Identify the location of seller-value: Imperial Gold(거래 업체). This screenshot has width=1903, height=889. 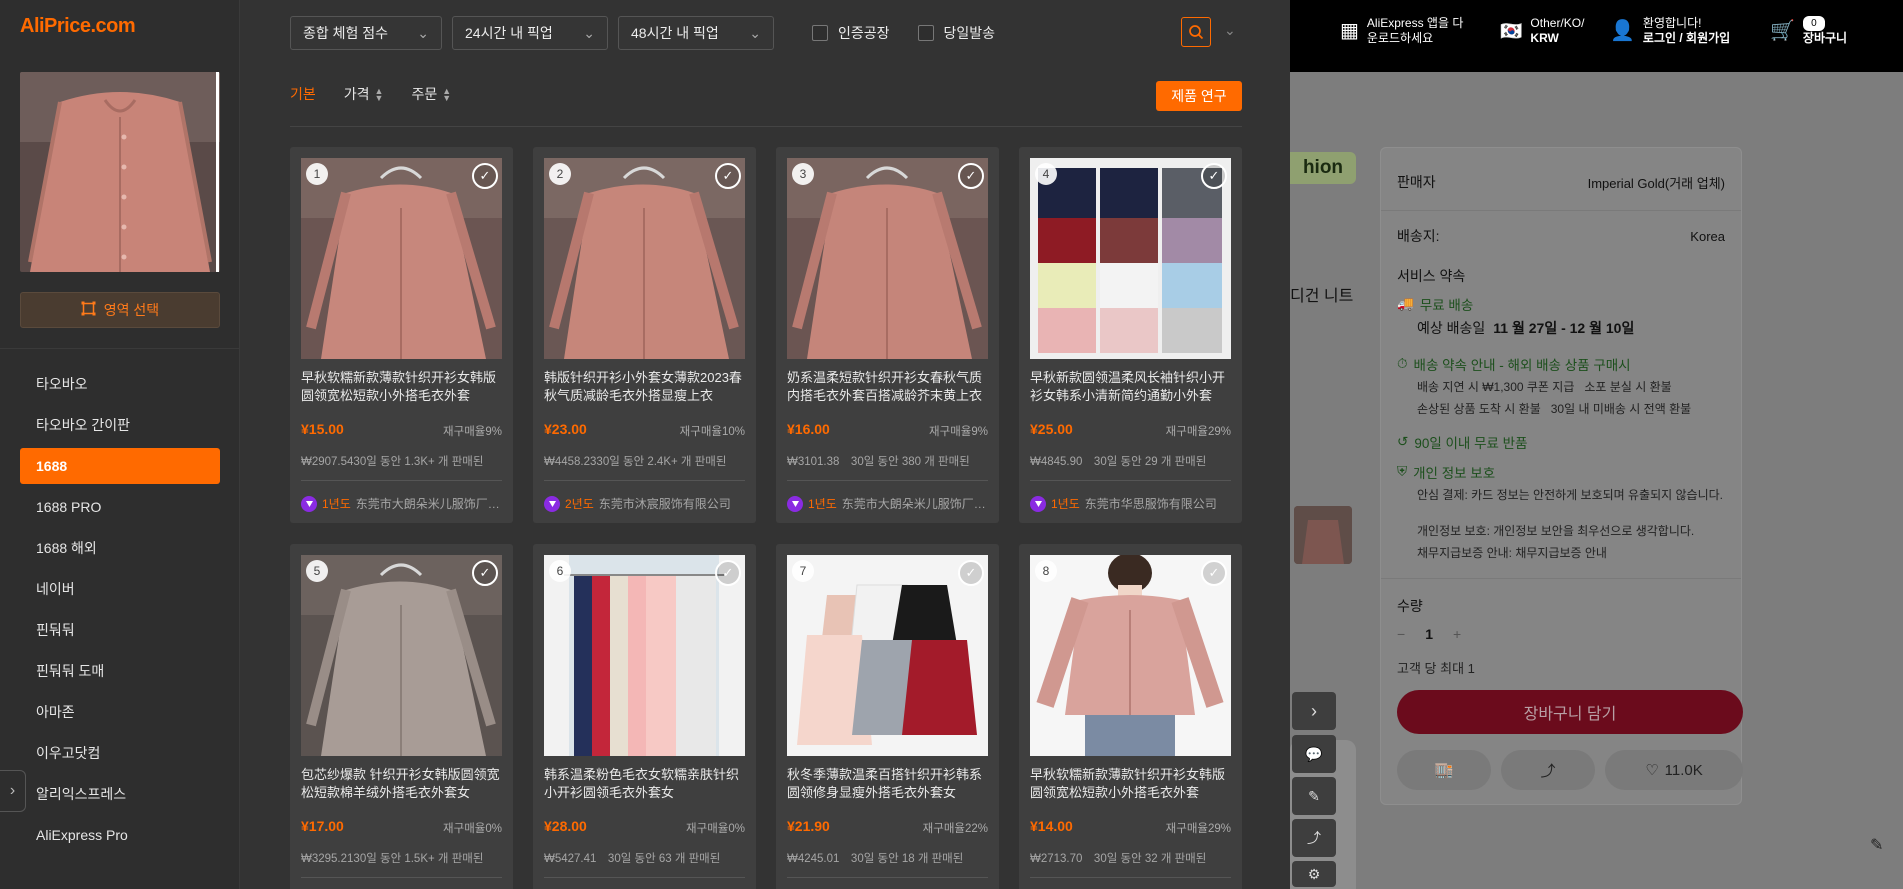
(1656, 182).